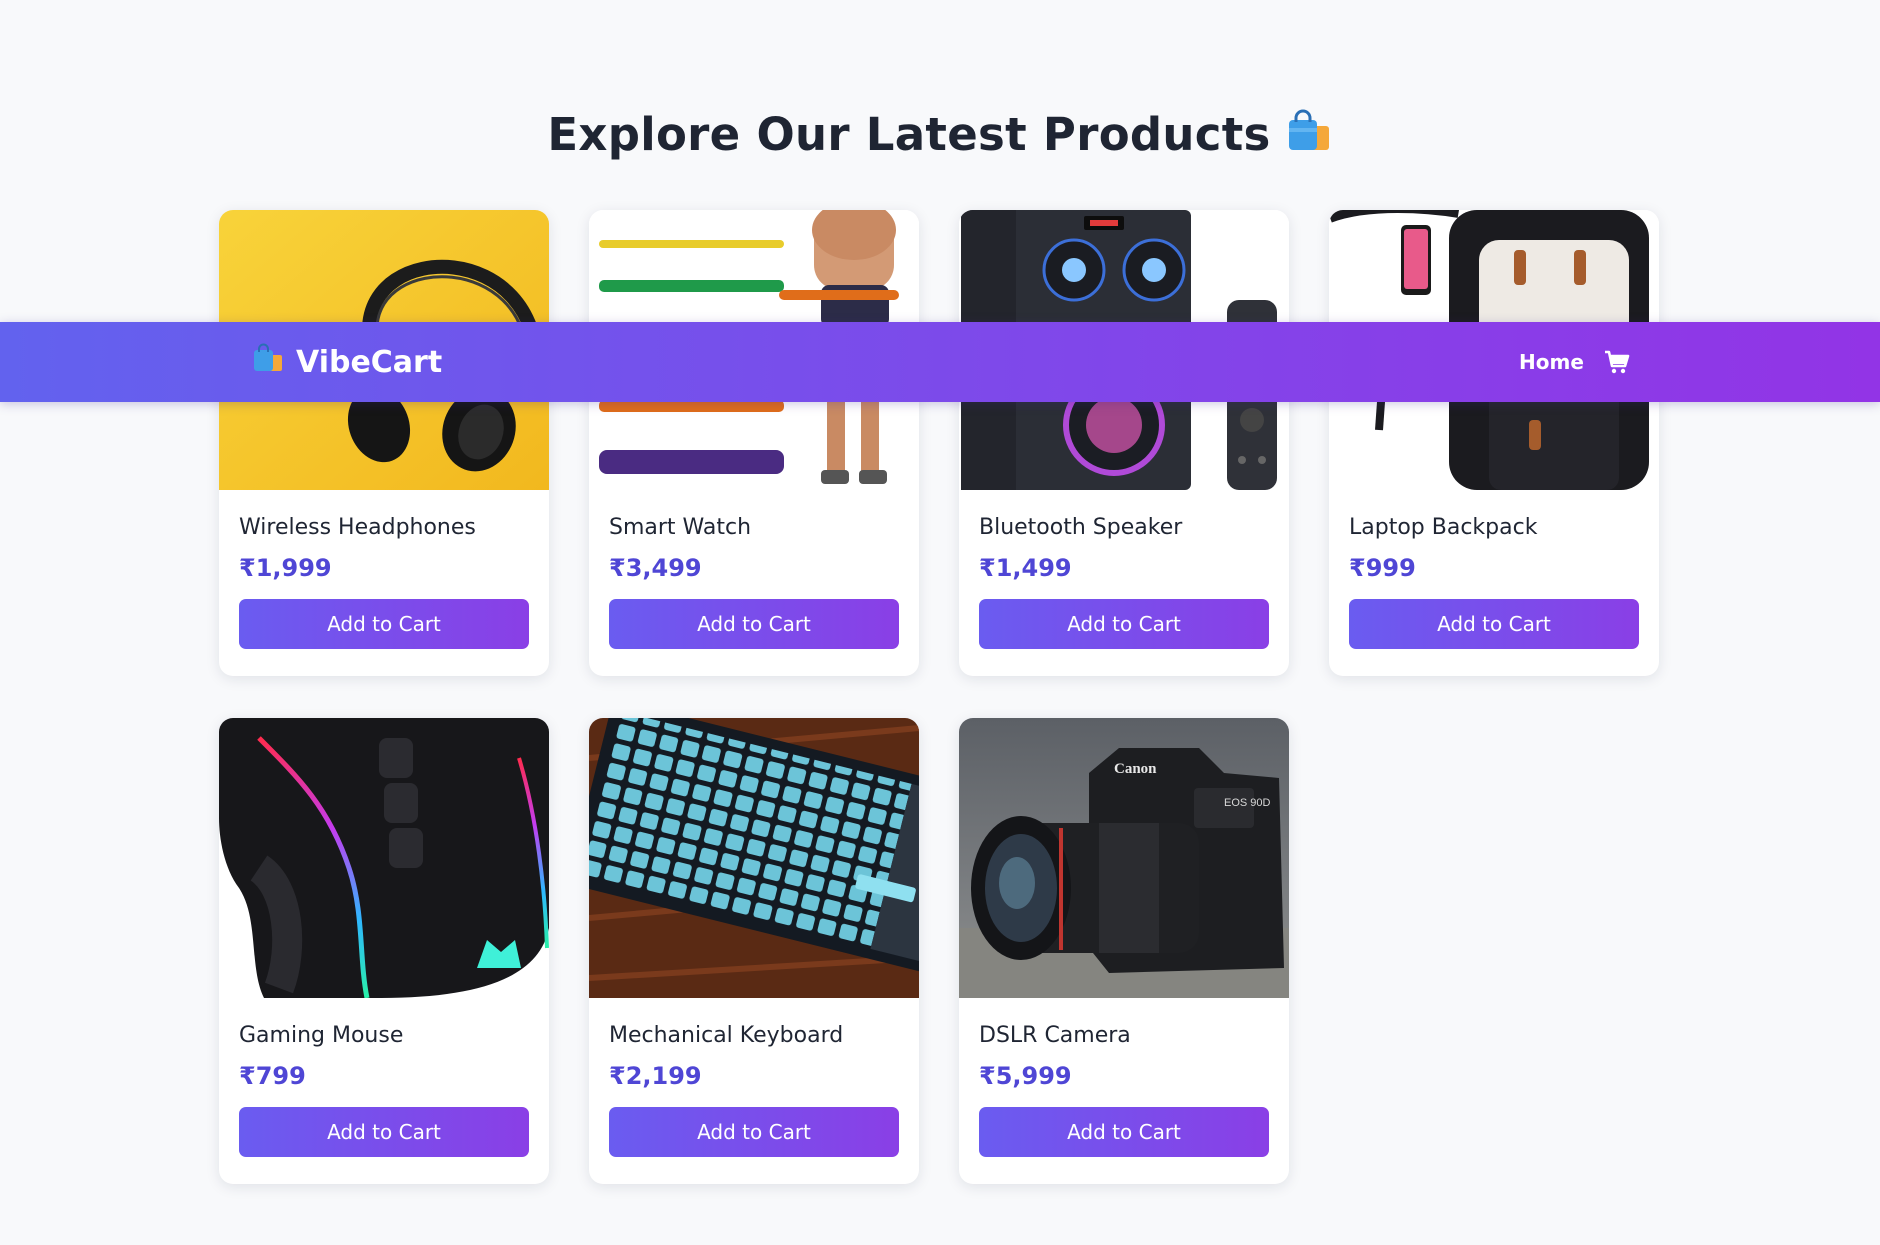 This screenshot has width=1880, height=1245. I want to click on product-price: ₹1,999, so click(285, 568).